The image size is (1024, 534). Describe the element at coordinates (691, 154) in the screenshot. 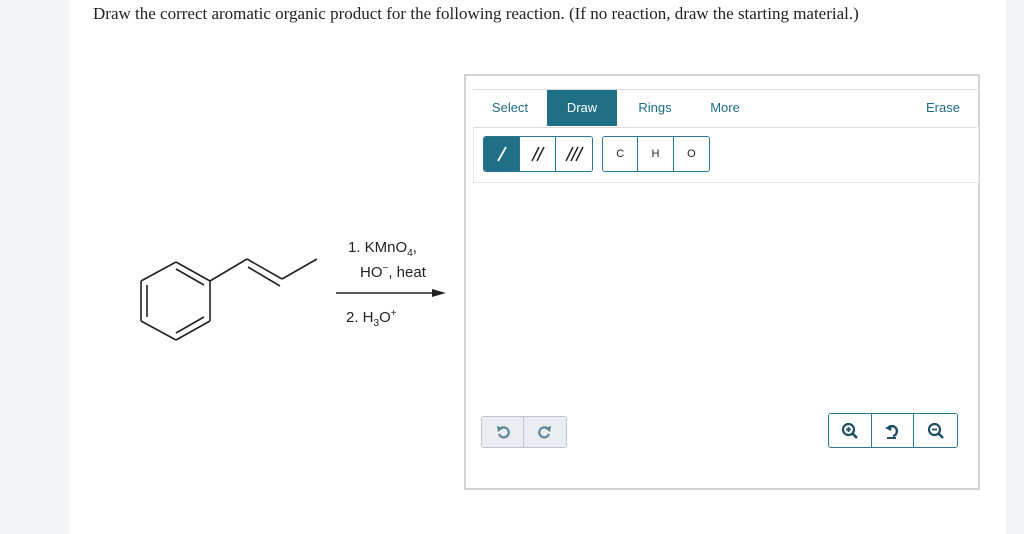

I see `atom-o-button: O` at that location.